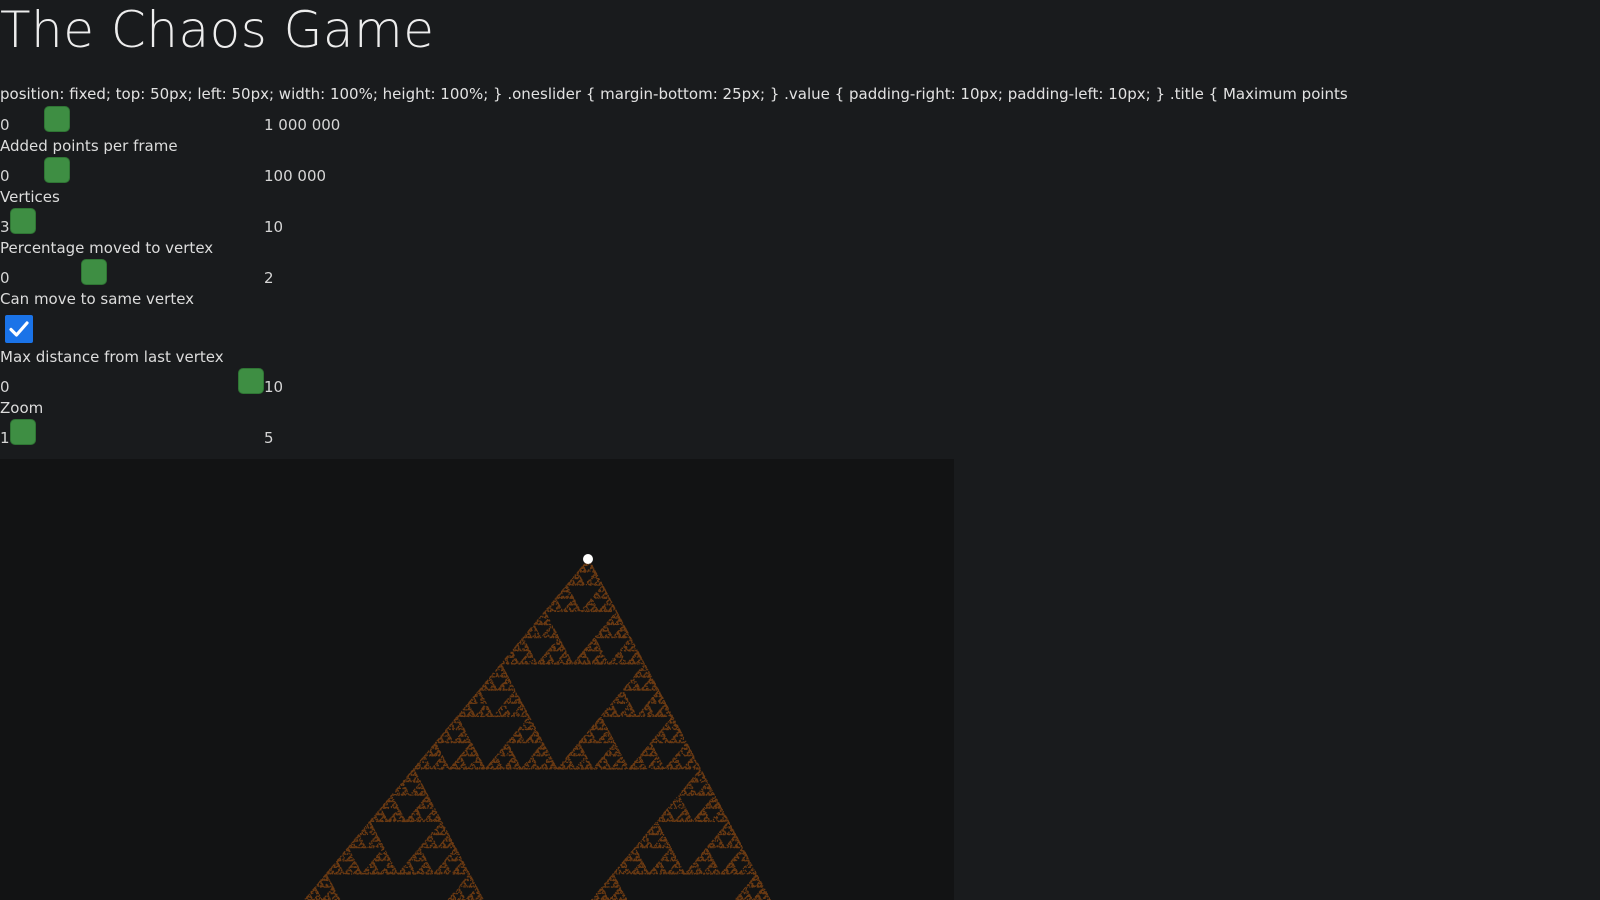  Describe the element at coordinates (269, 438) in the screenshot. I see `slider-max-value: 5` at that location.